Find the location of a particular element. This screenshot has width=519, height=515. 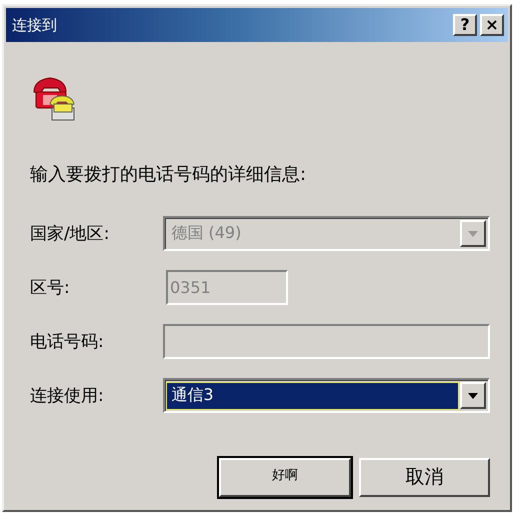

selected-value: 德国 (49) is located at coordinates (206, 233).